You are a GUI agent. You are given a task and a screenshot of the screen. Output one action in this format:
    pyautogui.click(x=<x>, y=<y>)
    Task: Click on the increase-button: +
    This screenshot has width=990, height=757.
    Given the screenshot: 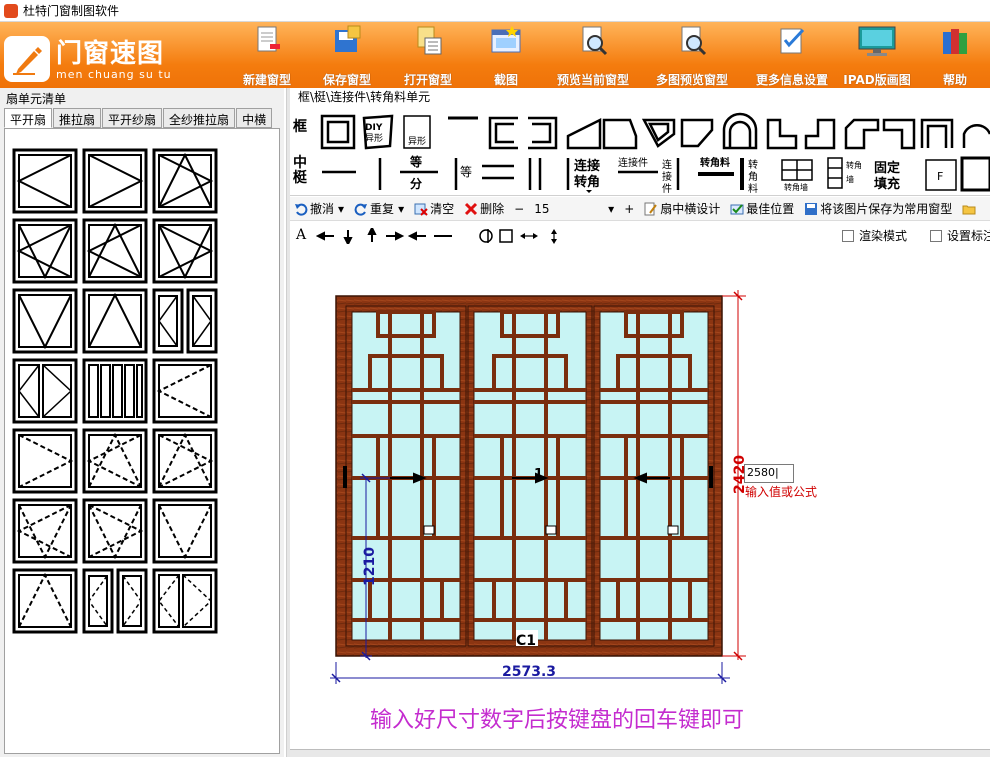 What is the action you would take?
    pyautogui.click(x=629, y=209)
    